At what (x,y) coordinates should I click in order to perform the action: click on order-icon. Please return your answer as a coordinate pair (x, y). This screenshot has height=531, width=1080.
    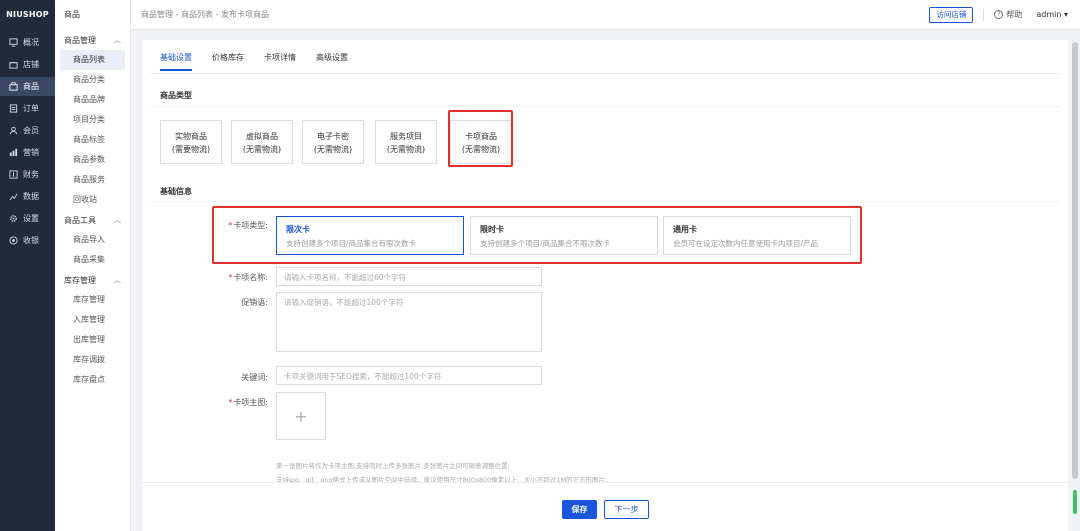
    Looking at the image, I should click on (13, 108).